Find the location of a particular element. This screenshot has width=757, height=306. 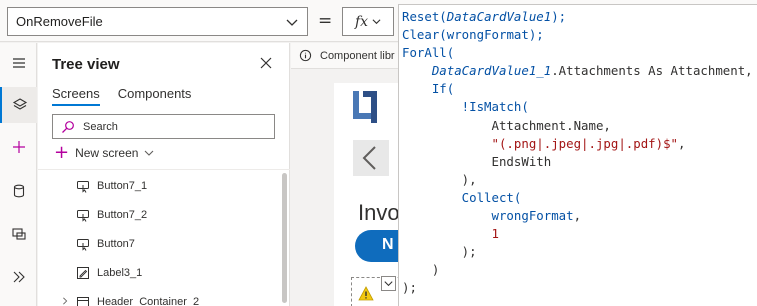

canvas-primary-button-label: N is located at coordinates (388, 244).